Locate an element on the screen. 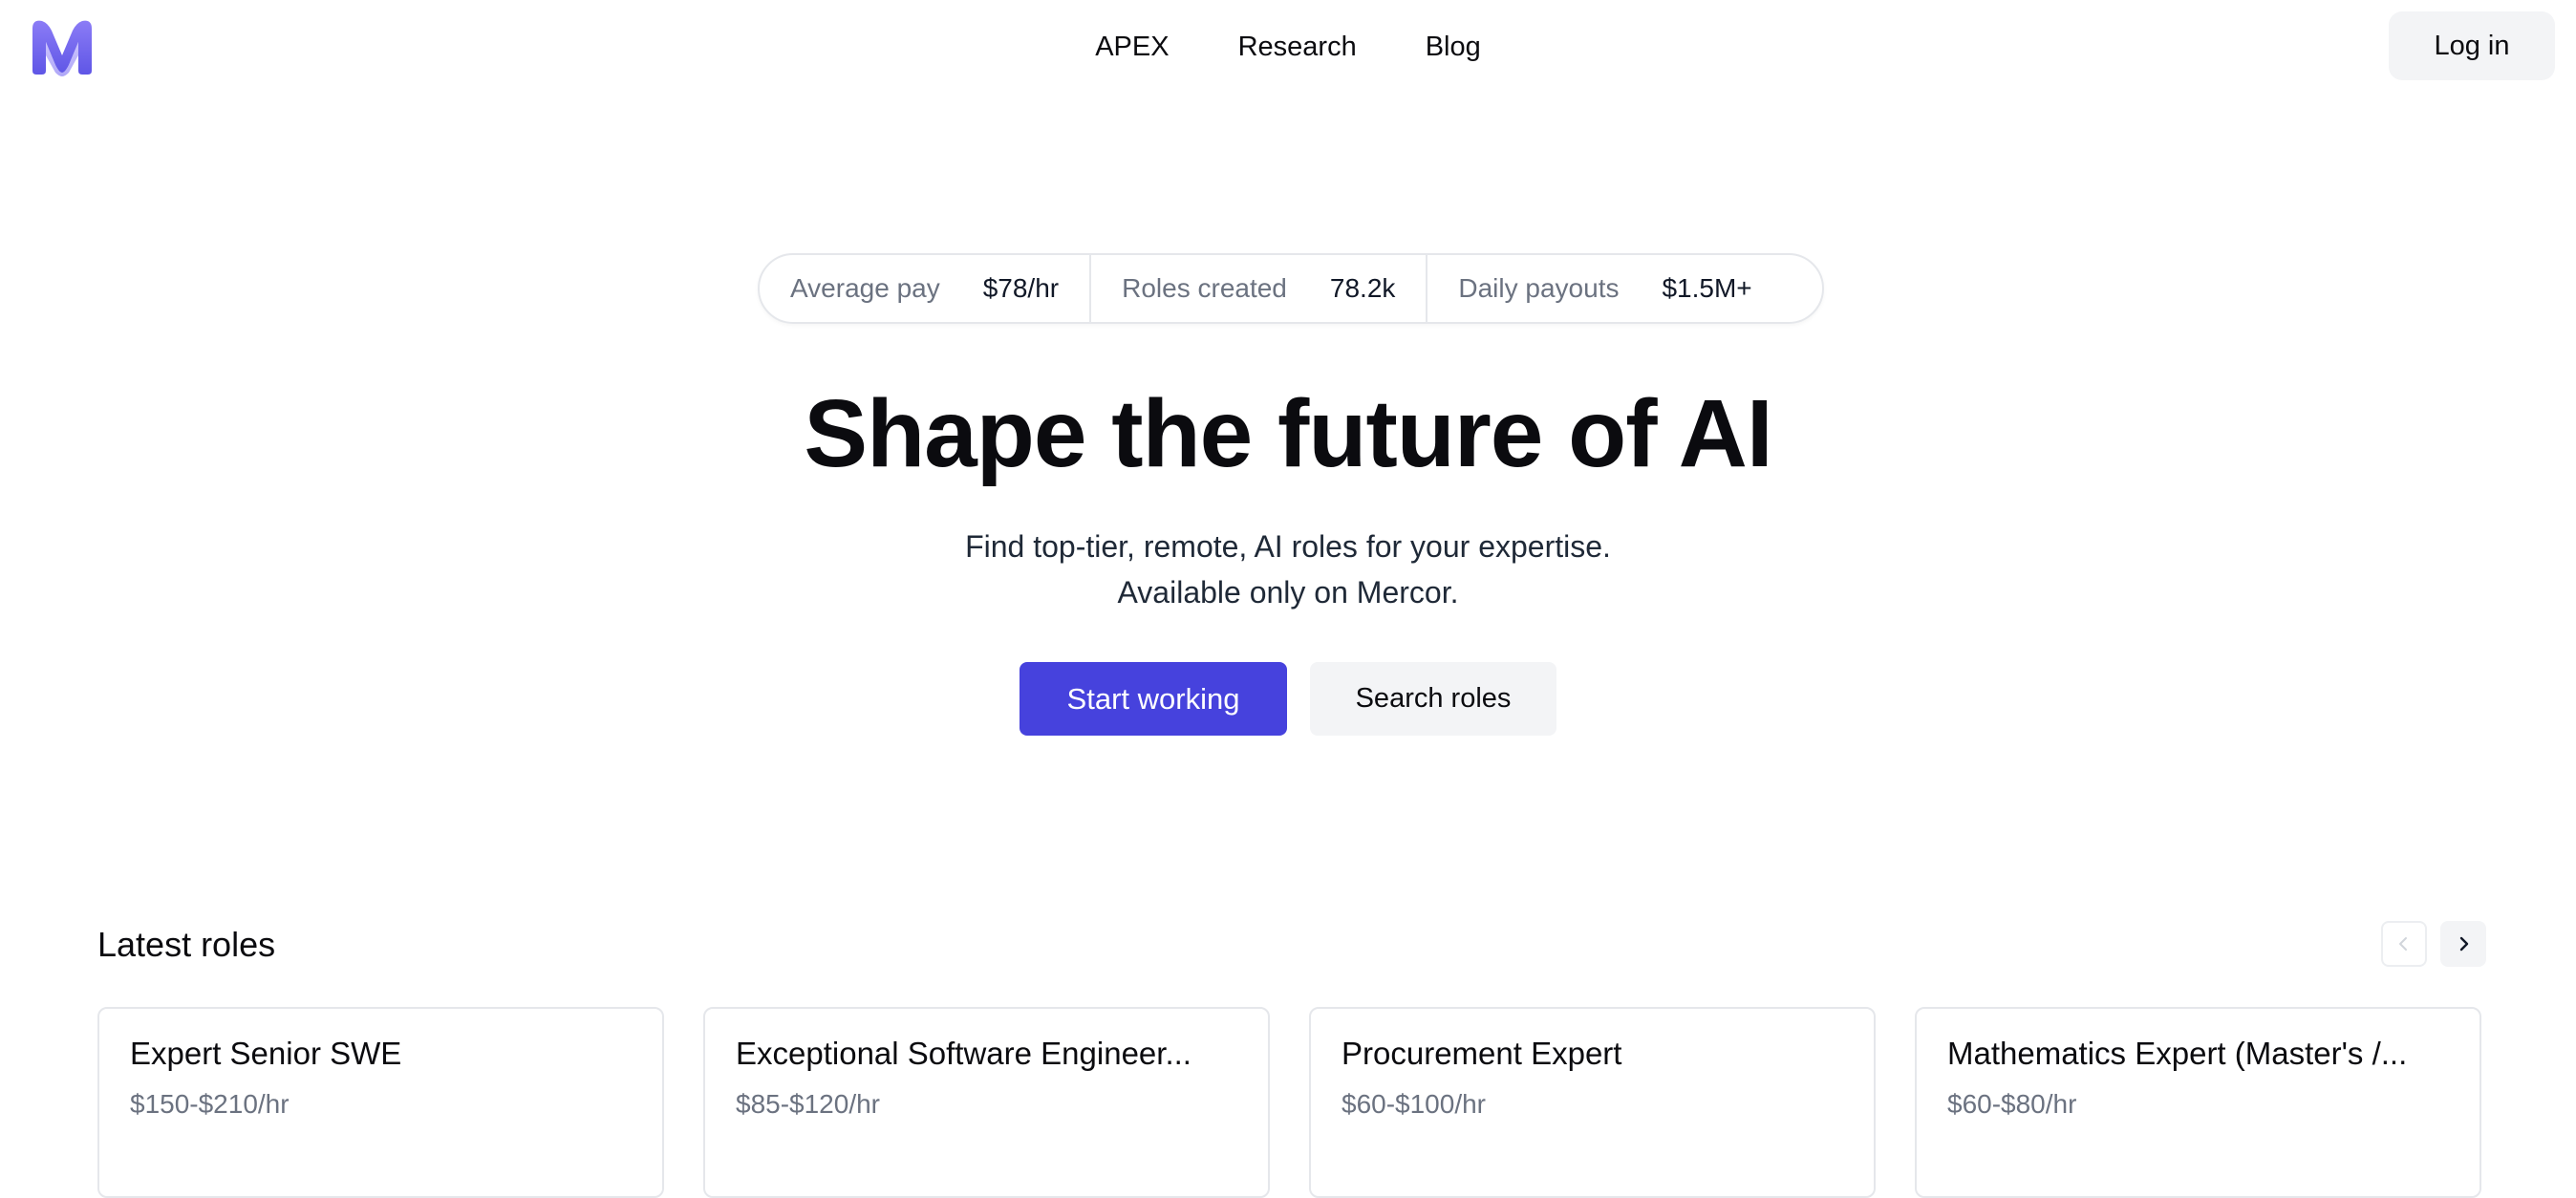 The height and width of the screenshot is (1198, 2576). carousel-controls is located at coordinates (2433, 944).